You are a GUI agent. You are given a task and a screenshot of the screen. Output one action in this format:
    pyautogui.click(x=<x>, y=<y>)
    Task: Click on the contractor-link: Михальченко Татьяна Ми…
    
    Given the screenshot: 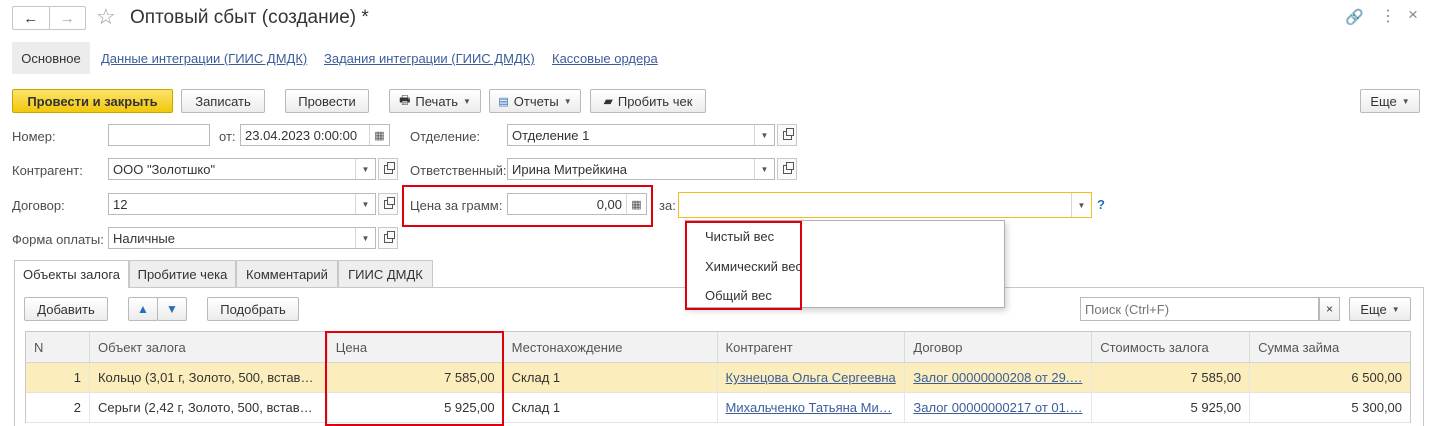 What is the action you would take?
    pyautogui.click(x=809, y=407)
    